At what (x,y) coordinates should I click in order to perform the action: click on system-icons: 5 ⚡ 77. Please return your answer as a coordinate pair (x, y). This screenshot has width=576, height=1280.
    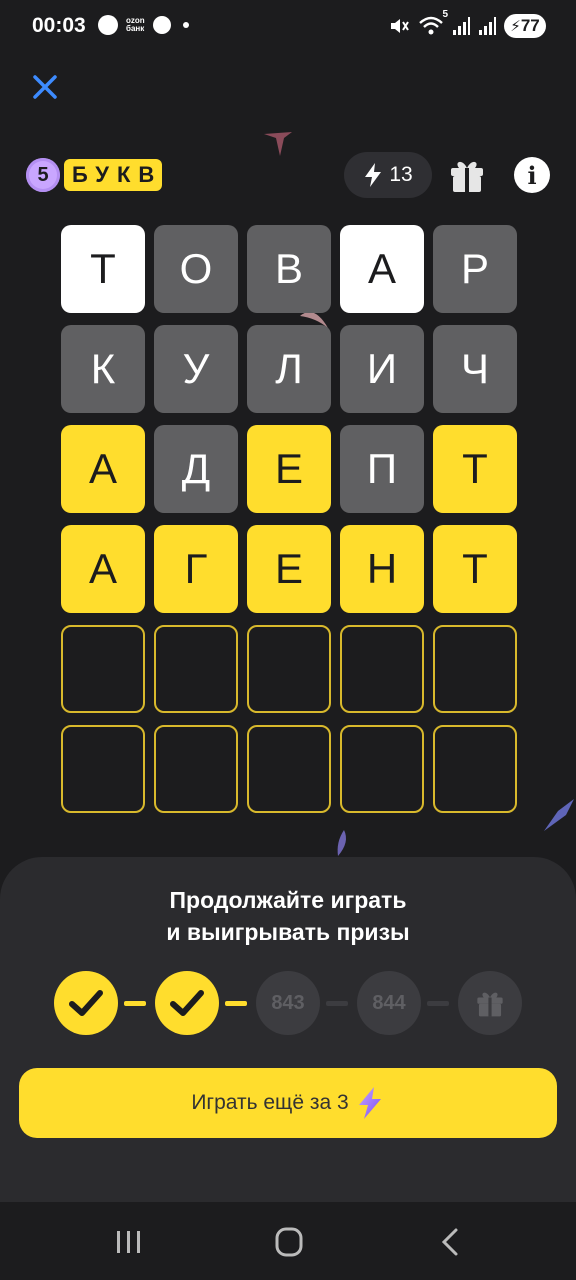
    Looking at the image, I should click on (467, 23).